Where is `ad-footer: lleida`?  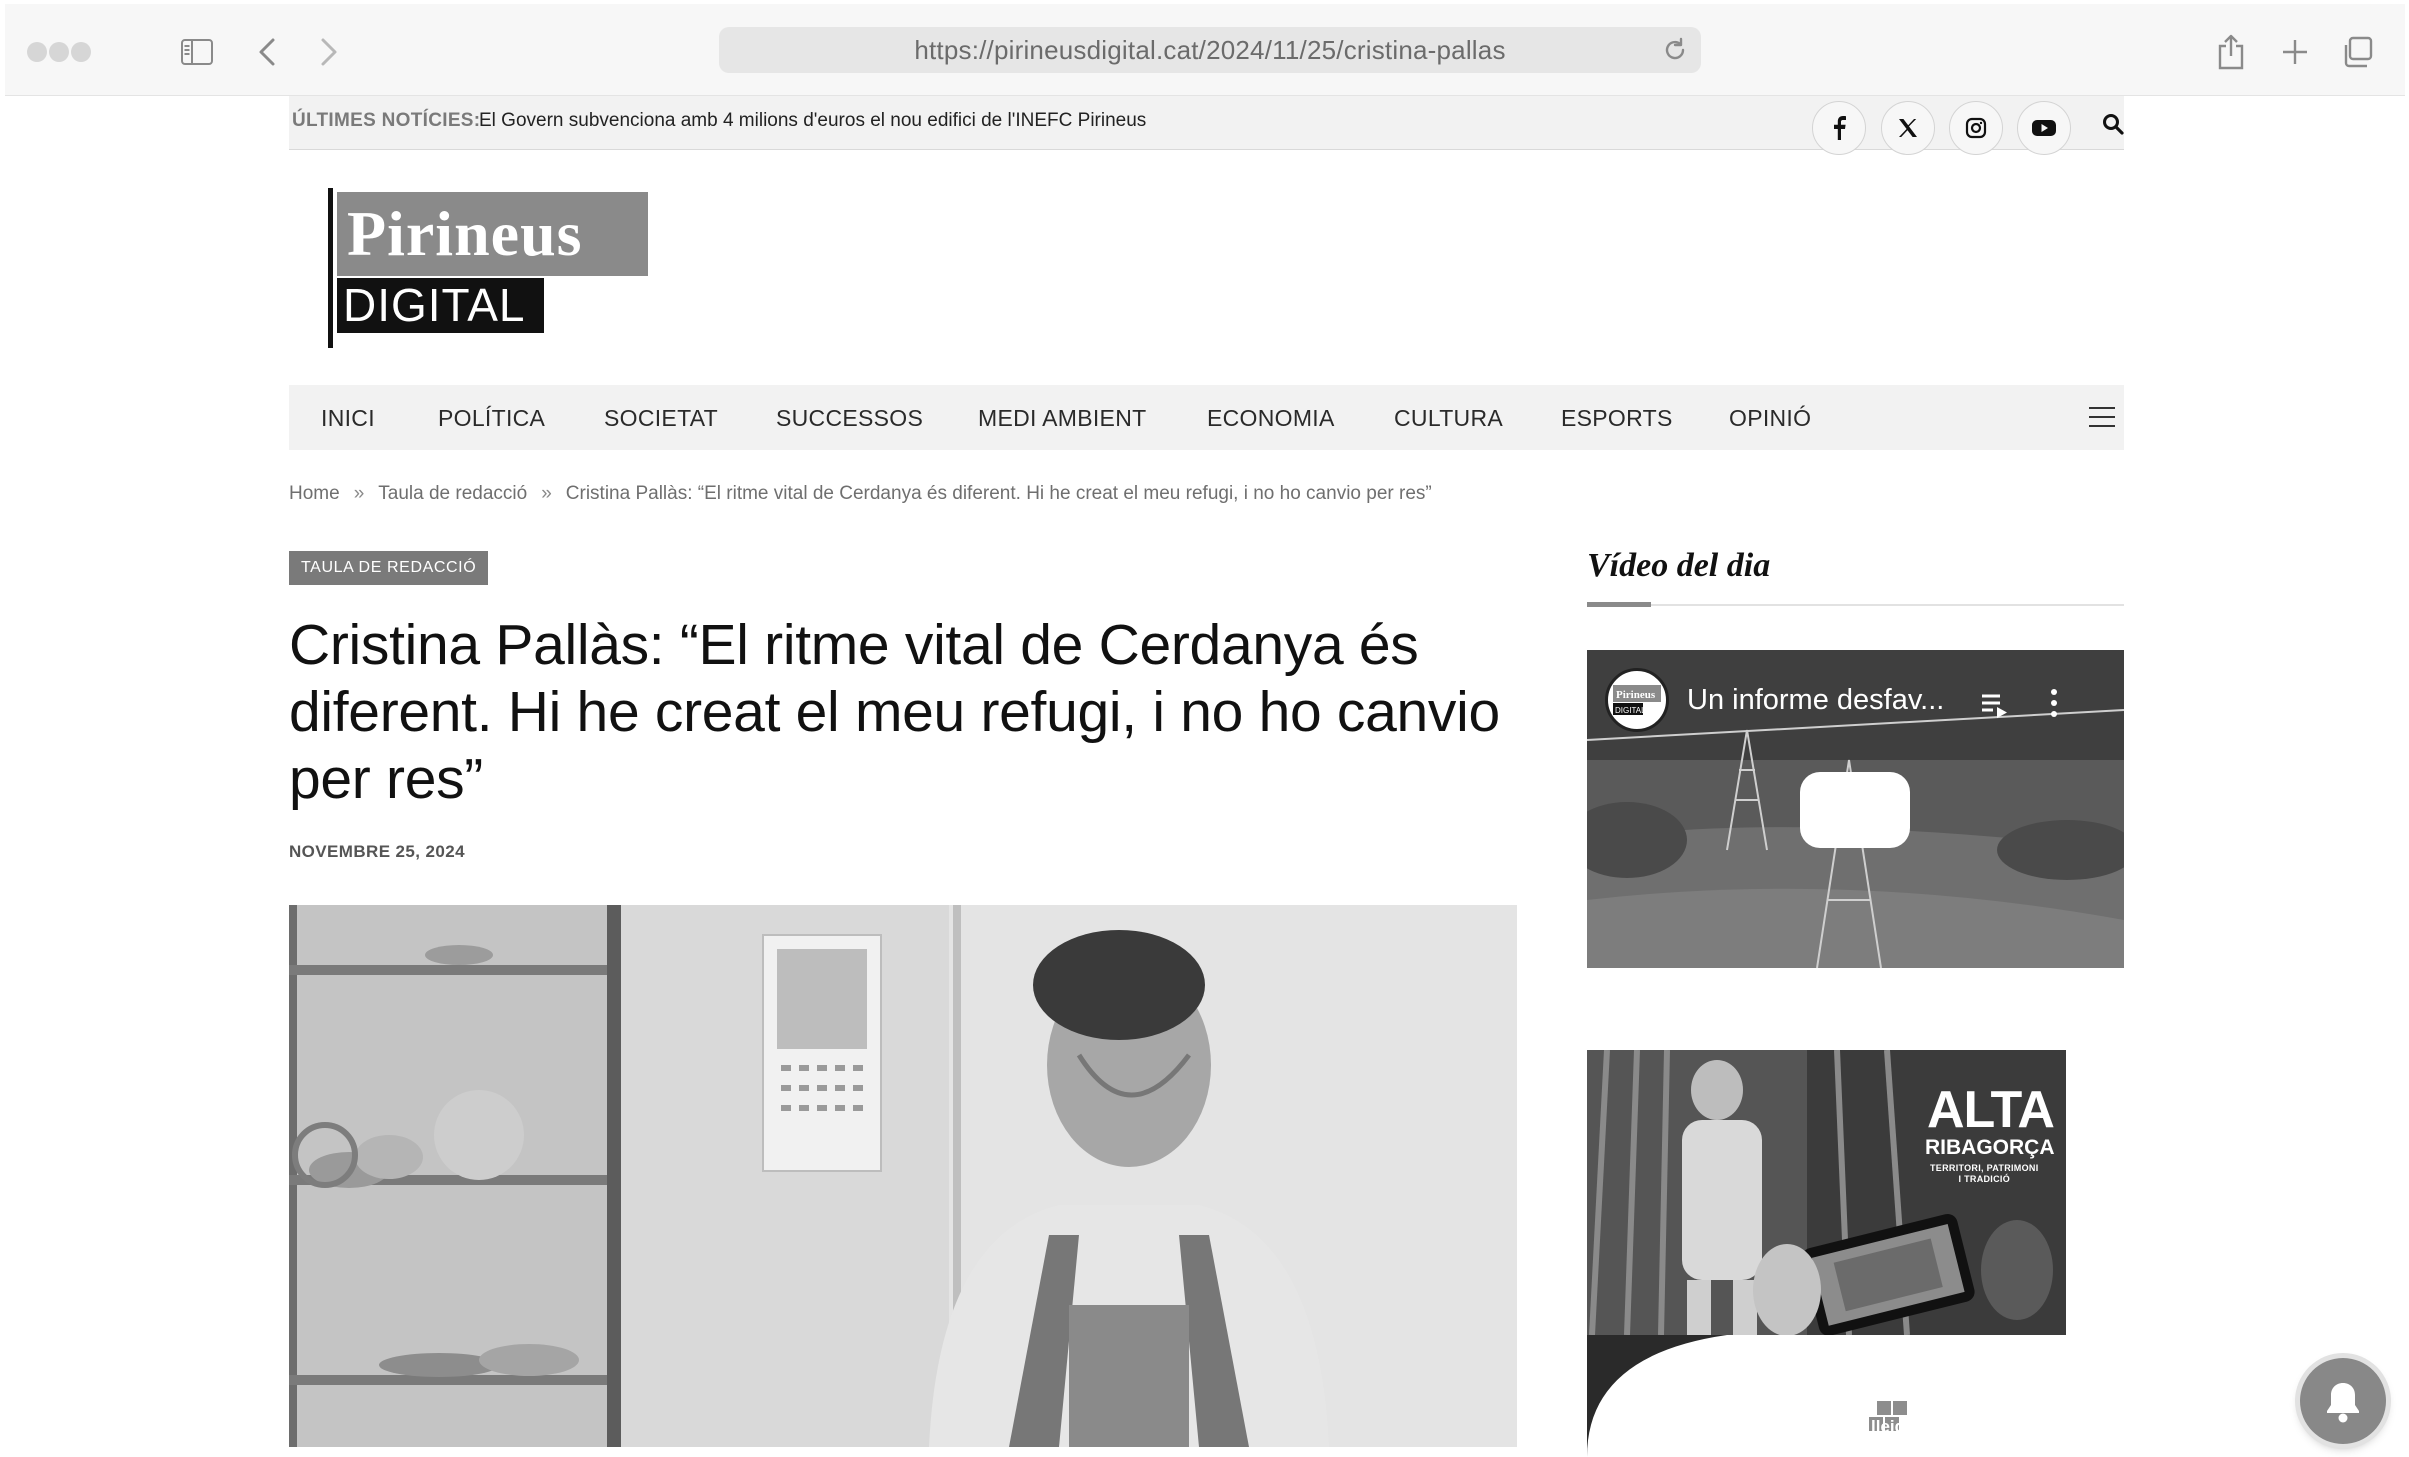
ad-footer: lleida is located at coordinates (1826, 1396).